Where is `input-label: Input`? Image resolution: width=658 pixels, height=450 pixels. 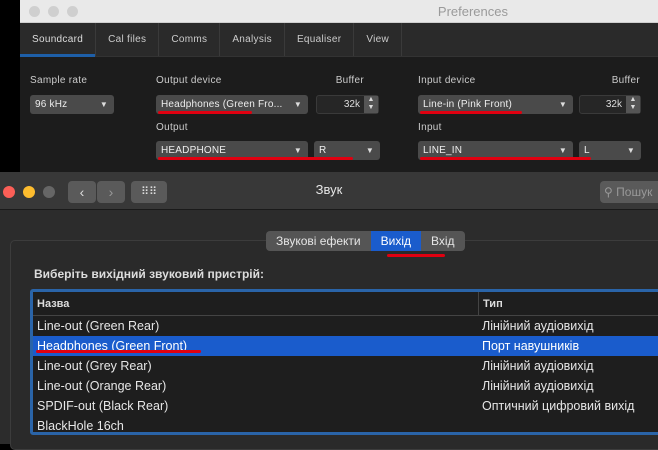 input-label: Input is located at coordinates (430, 127).